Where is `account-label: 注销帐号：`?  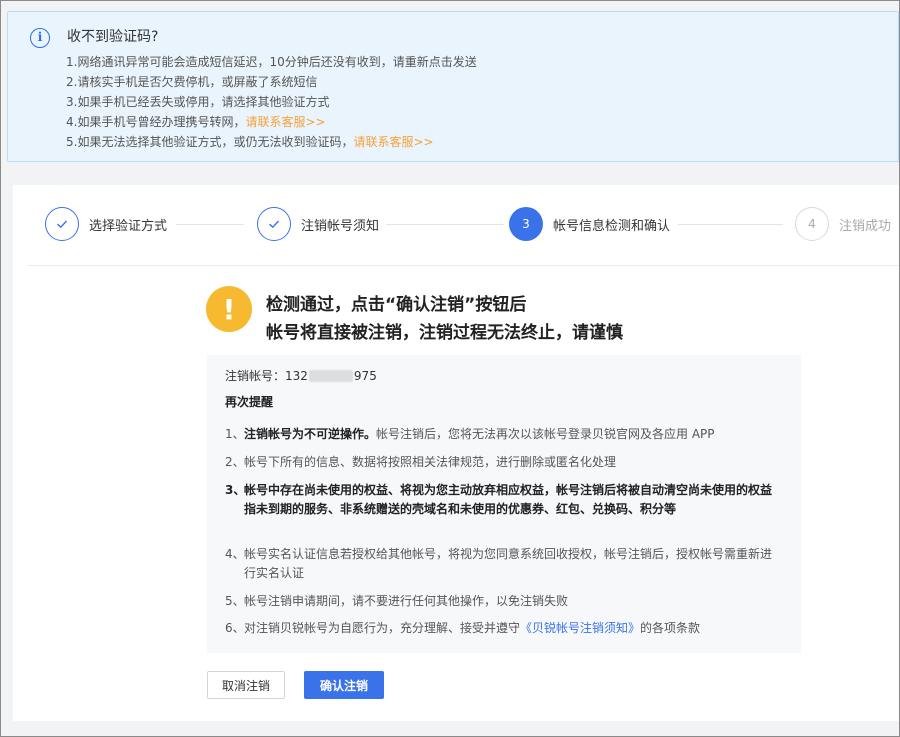
account-label: 注销帐号： is located at coordinates (255, 376).